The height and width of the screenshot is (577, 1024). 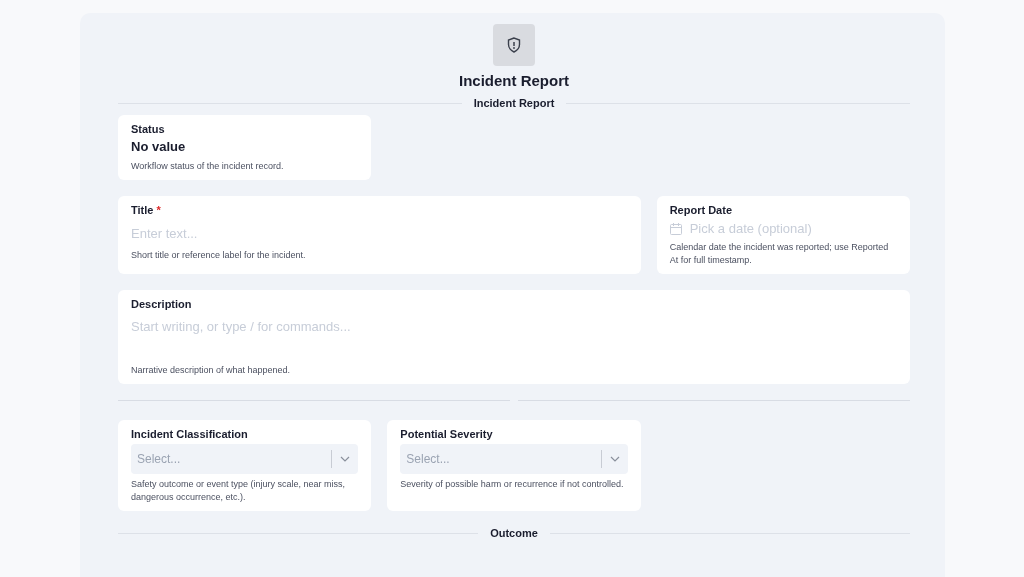 I want to click on field-label: Potential Severity, so click(x=447, y=435).